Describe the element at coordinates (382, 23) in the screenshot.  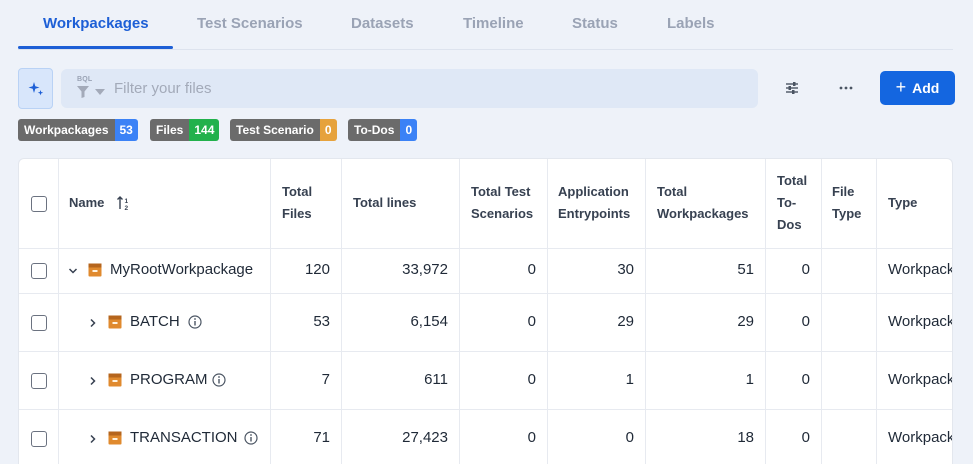
I see `tab-datasets: Datasets` at that location.